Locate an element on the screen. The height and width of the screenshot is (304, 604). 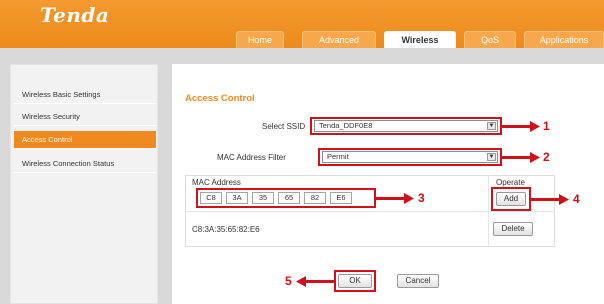
annotation-marker-5: 5 is located at coordinates (288, 281).